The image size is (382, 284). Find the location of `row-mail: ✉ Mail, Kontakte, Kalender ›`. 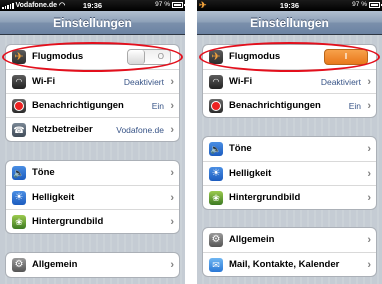

row-mail: ✉ Mail, Kontakte, Kalender › is located at coordinates (289, 264).